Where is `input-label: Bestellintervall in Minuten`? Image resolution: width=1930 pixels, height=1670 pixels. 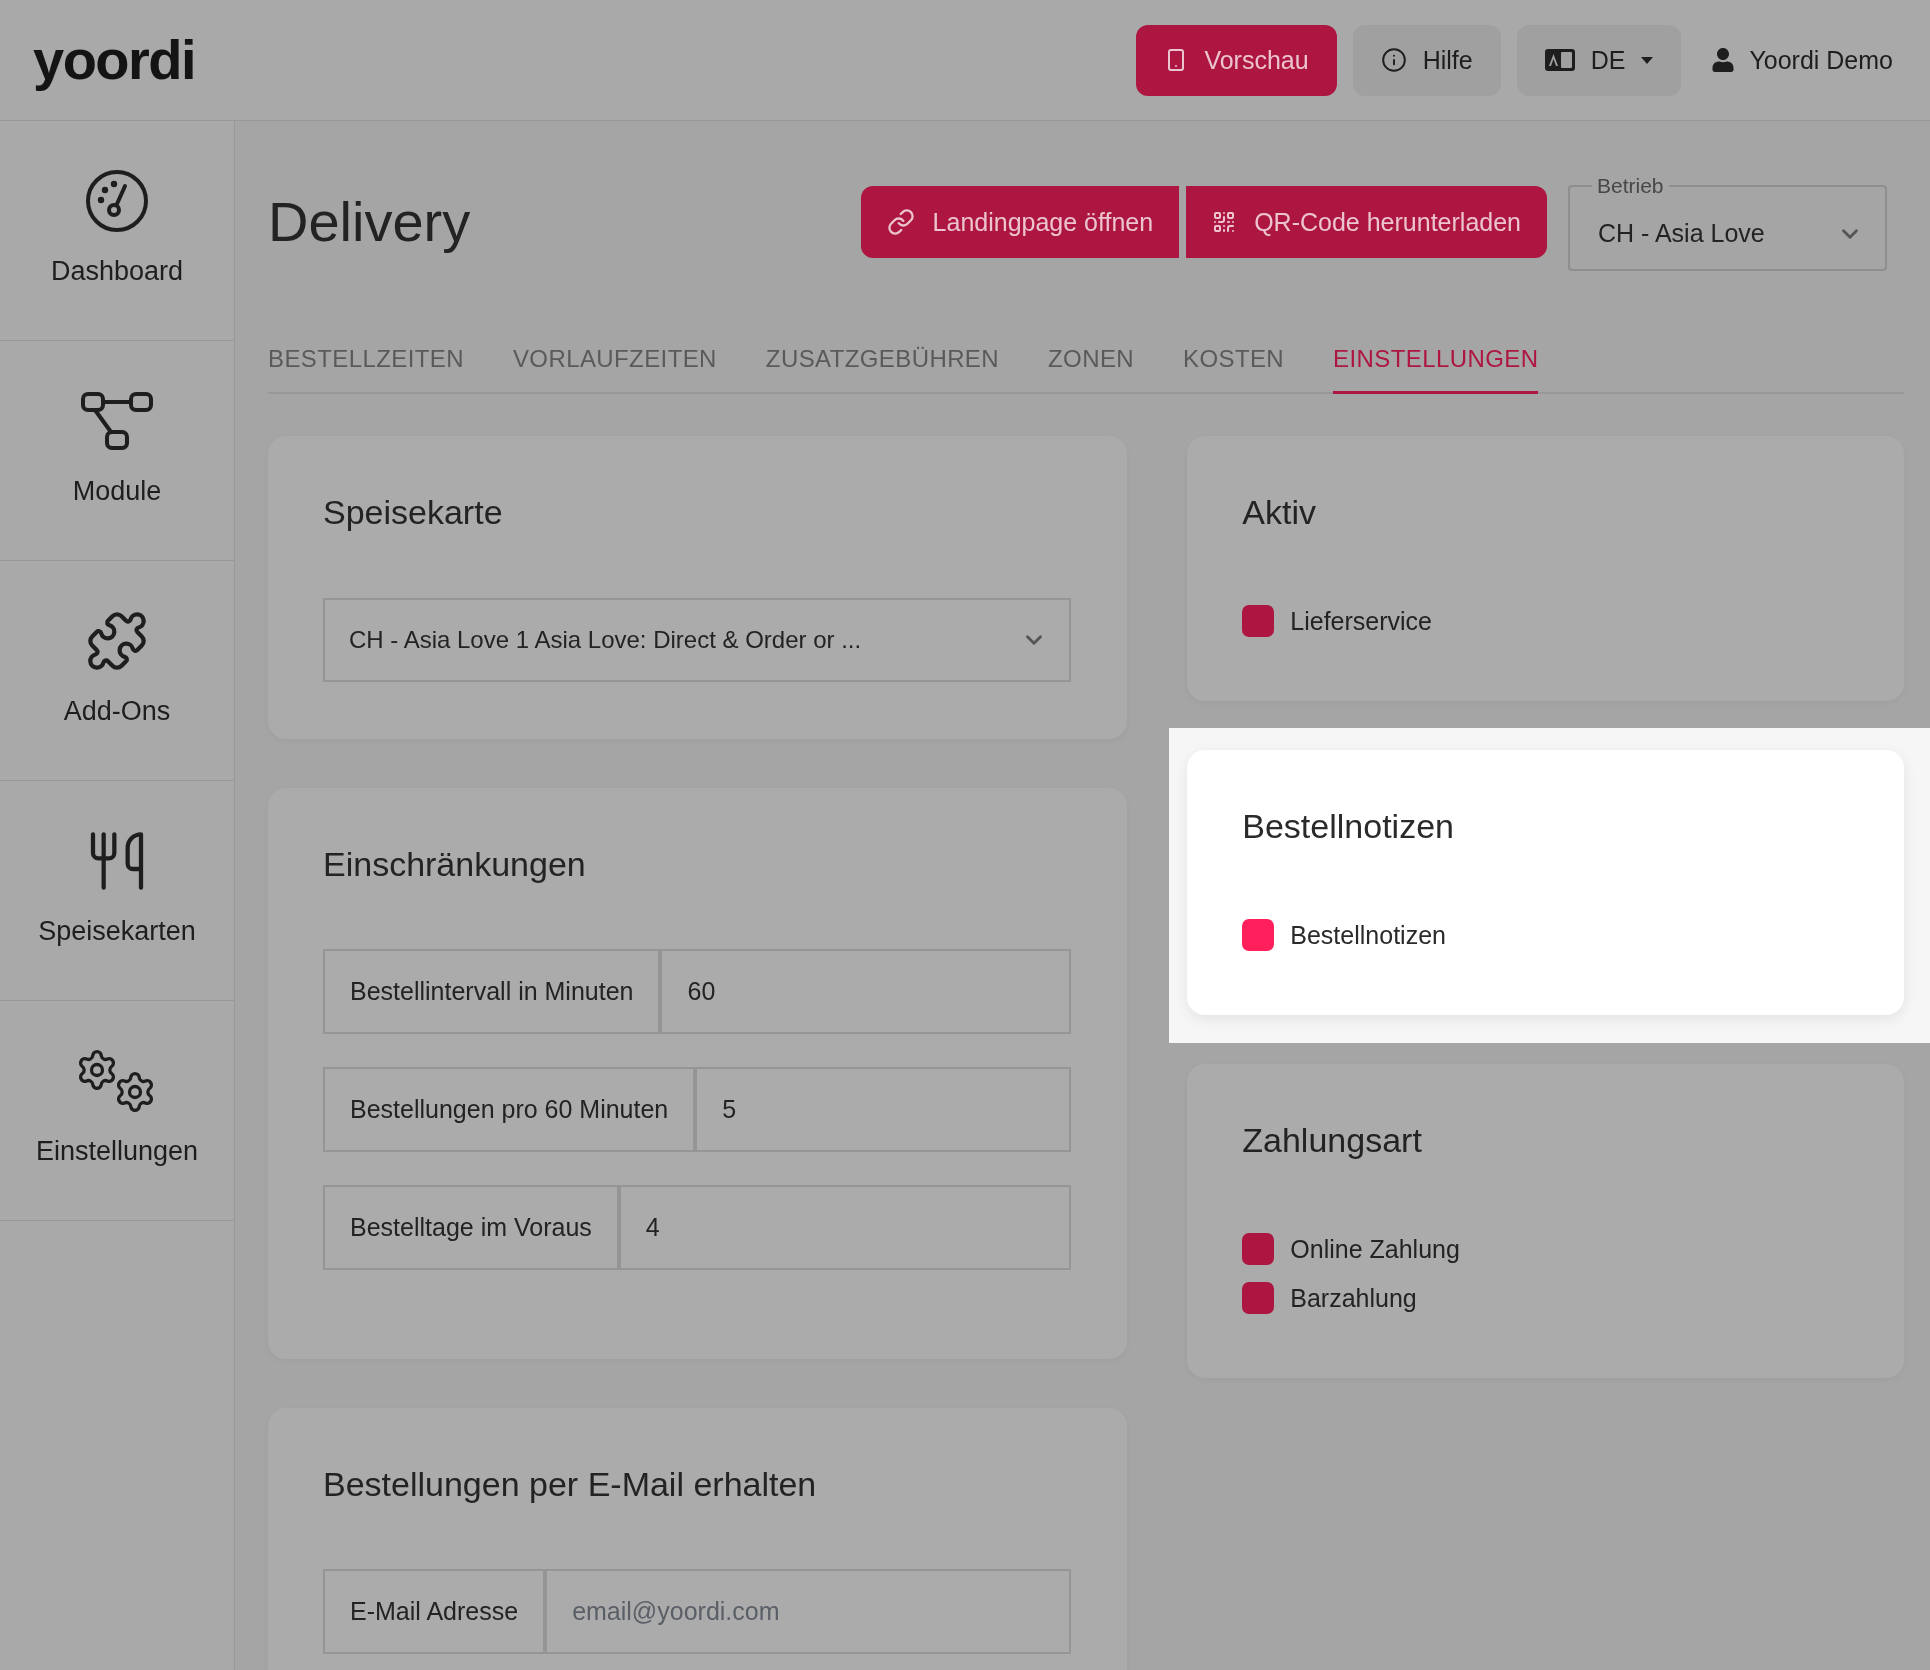
input-label: Bestellintervall in Minuten is located at coordinates (492, 991).